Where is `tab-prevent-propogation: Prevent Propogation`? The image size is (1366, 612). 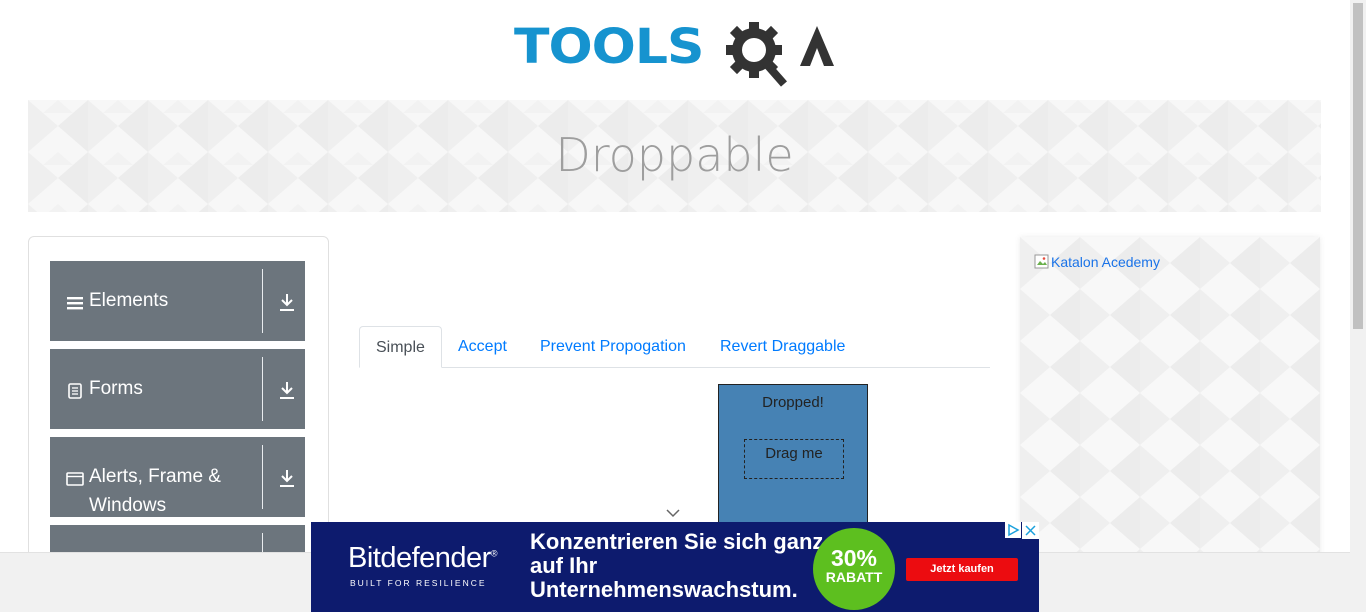
tab-prevent-propogation: Prevent Propogation is located at coordinates (613, 347).